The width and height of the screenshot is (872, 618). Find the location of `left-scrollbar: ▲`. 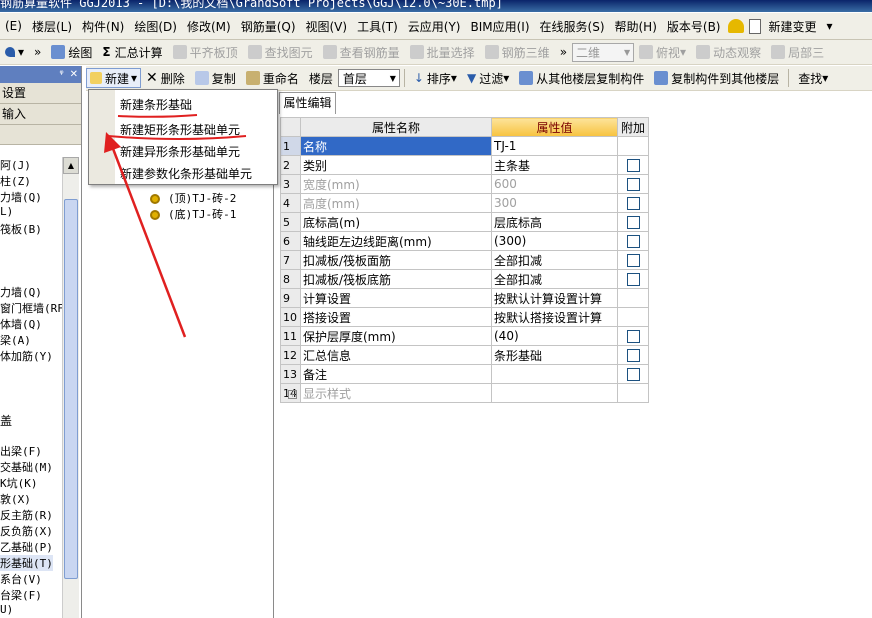

left-scrollbar: ▲ is located at coordinates (70, 387).